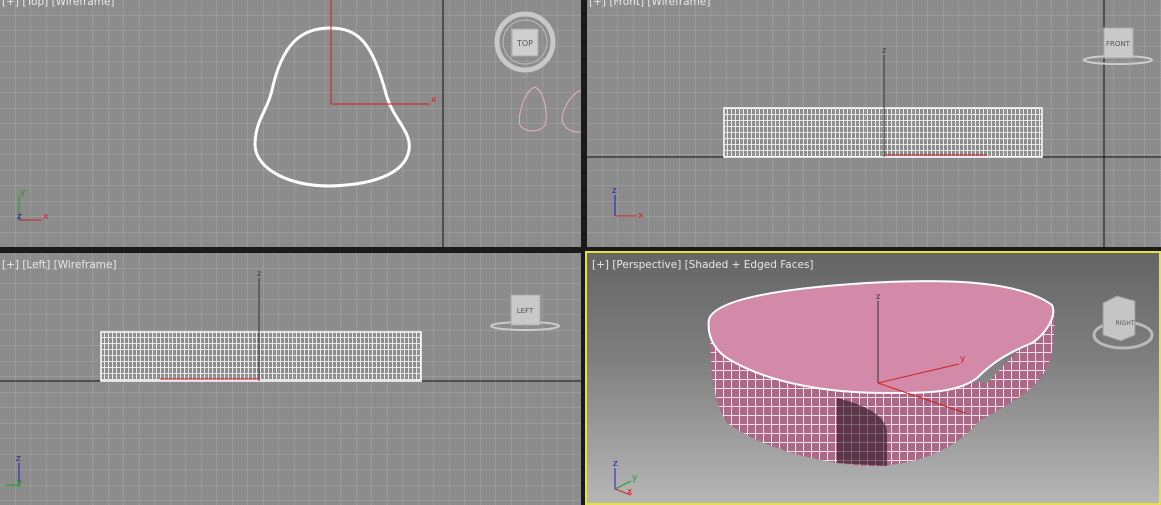  I want to click on viewcube-face-label: LEFT, so click(525, 311).